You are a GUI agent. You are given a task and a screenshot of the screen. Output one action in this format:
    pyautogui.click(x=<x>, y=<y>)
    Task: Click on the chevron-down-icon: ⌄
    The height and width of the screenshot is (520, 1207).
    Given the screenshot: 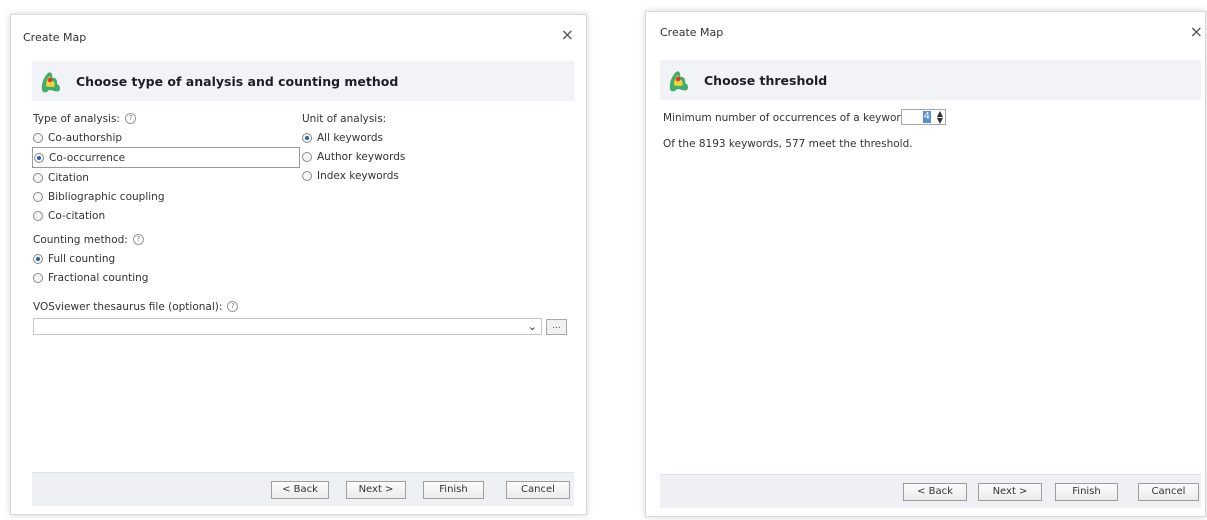 What is the action you would take?
    pyautogui.click(x=532, y=326)
    